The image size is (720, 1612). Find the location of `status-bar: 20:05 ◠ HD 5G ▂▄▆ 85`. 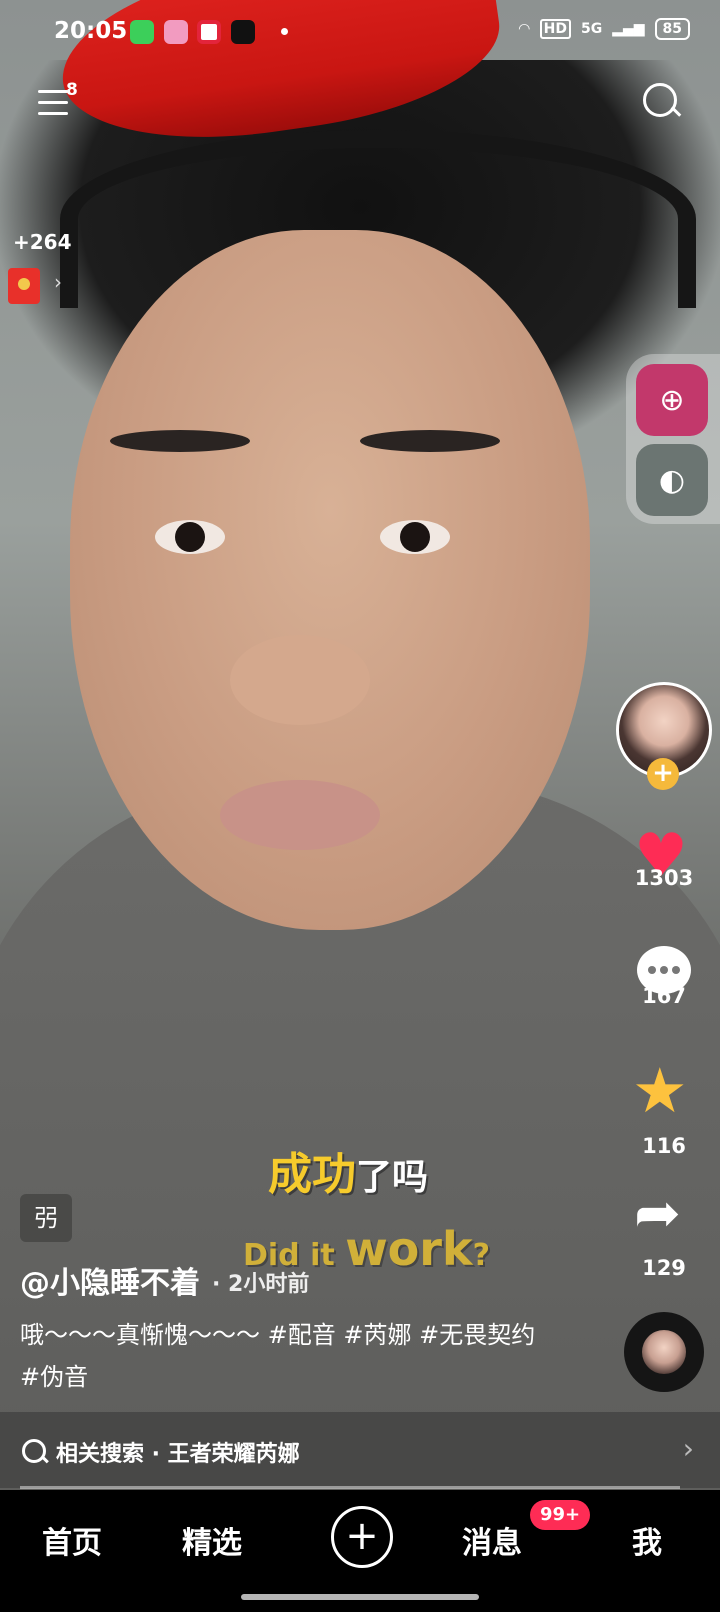

status-bar: 20:05 ◠ HD 5G ▂▄▆ 85 is located at coordinates (360, 32).